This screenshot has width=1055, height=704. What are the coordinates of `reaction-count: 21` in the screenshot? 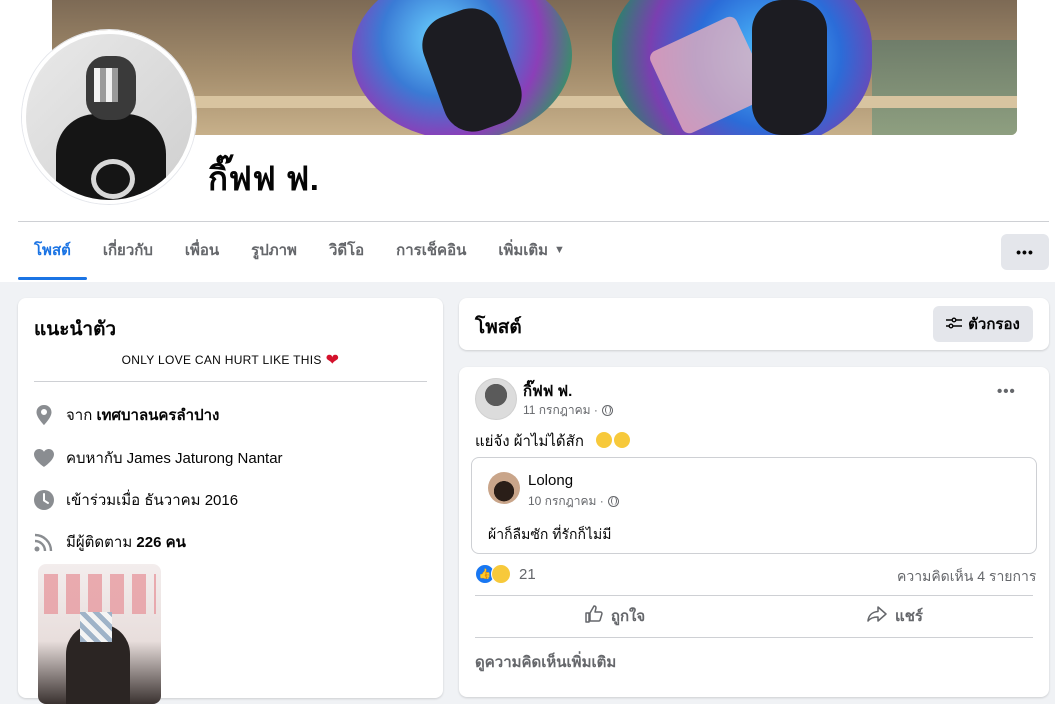 It's located at (527, 574).